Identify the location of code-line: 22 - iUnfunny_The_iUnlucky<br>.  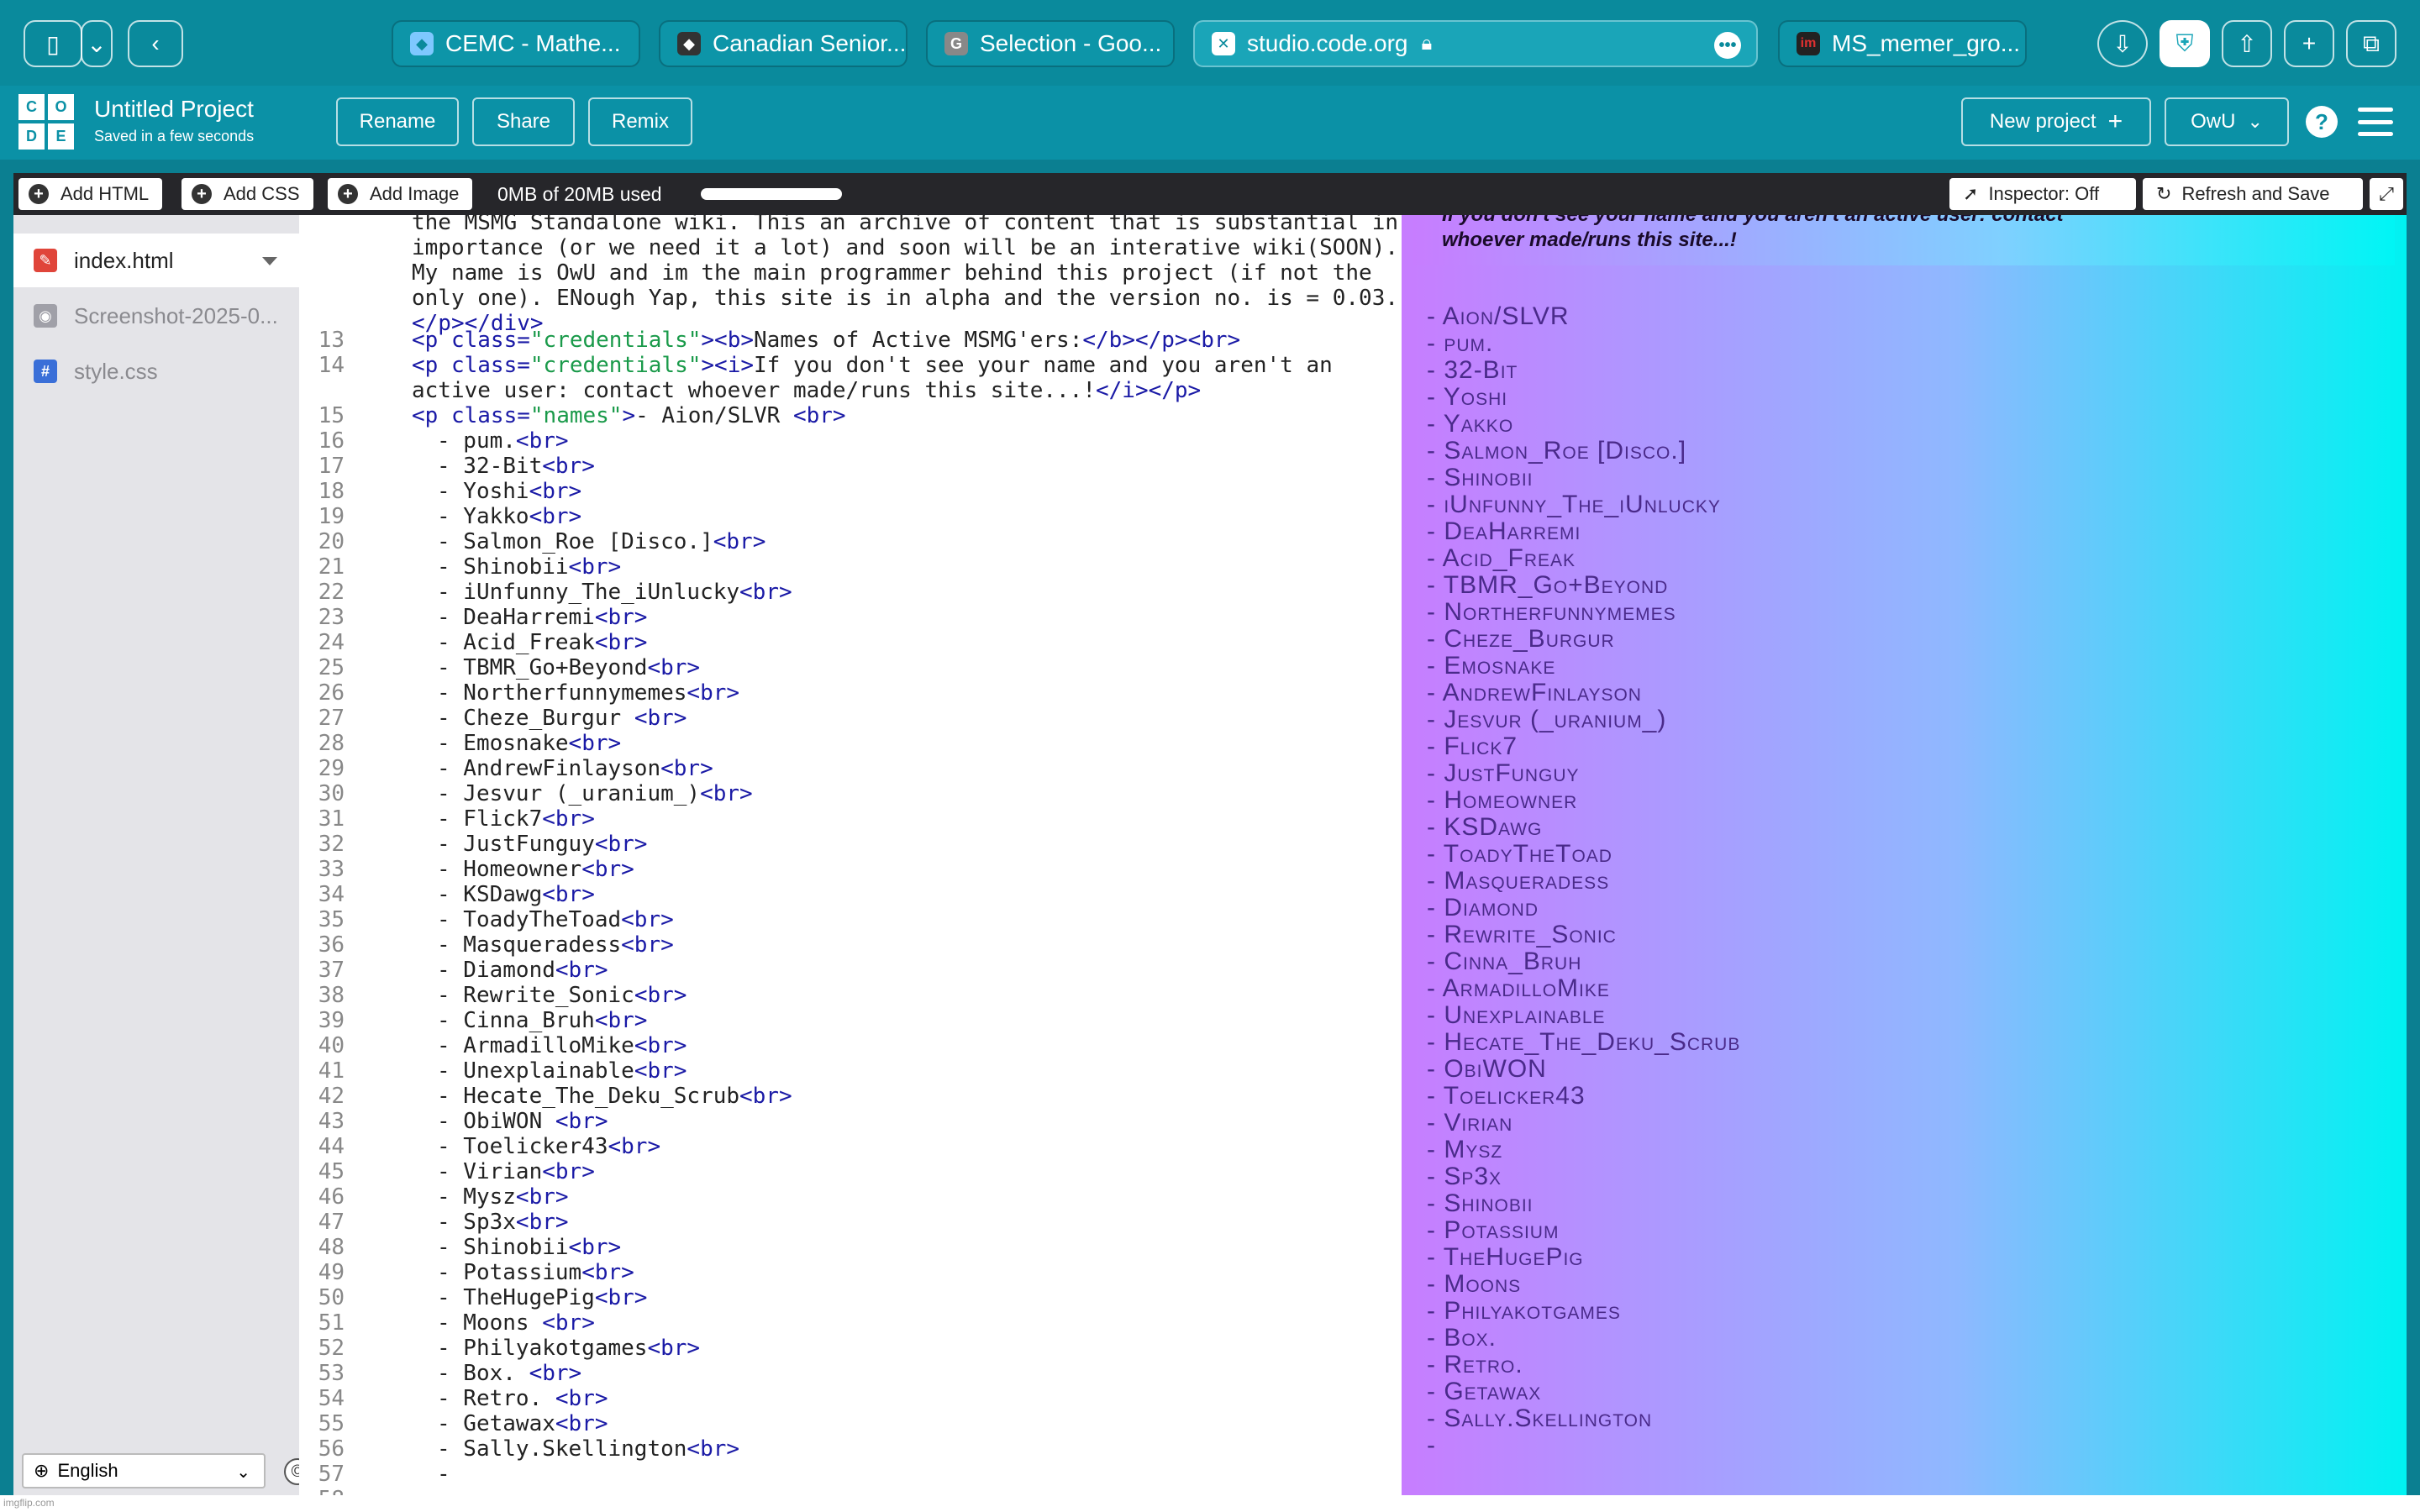
(850, 592).